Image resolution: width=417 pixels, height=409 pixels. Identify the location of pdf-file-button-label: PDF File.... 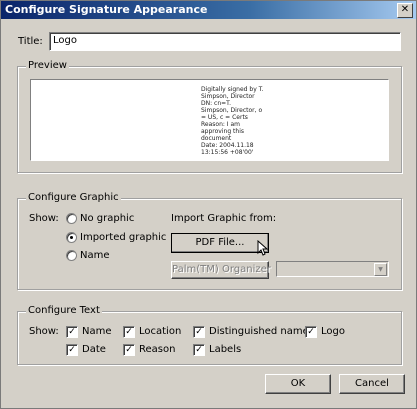
(220, 242).